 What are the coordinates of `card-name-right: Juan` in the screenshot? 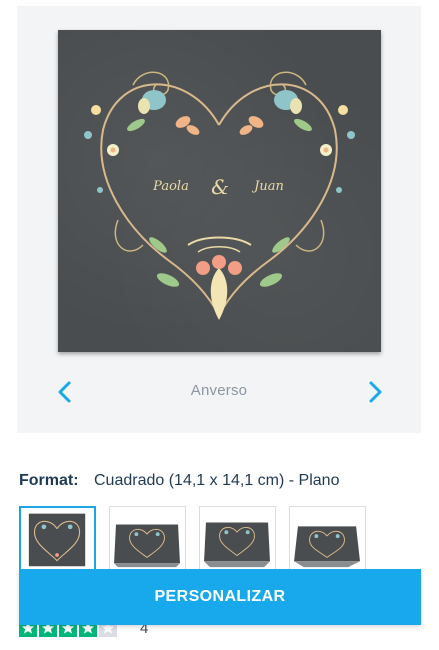 It's located at (267, 186).